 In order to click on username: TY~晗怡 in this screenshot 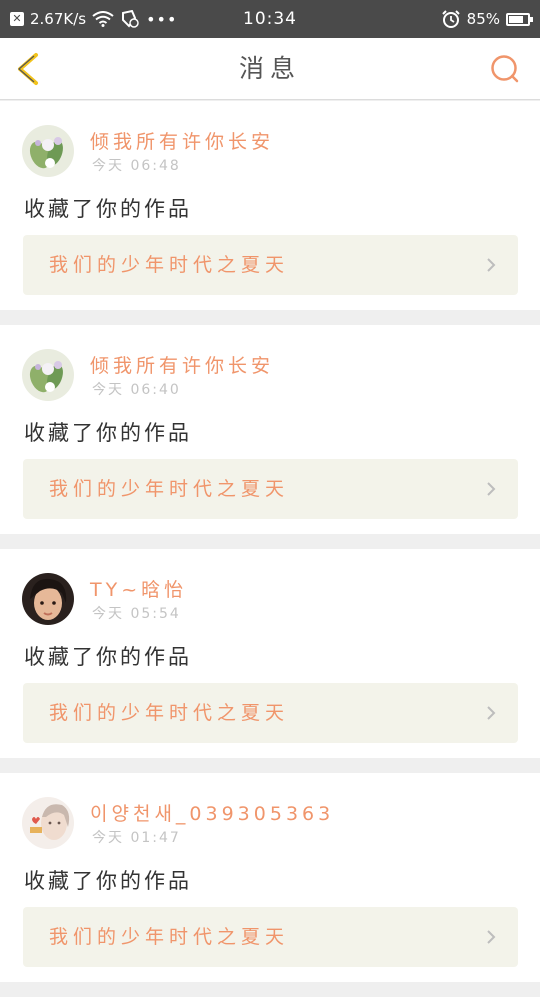, I will do `click(138, 588)`.